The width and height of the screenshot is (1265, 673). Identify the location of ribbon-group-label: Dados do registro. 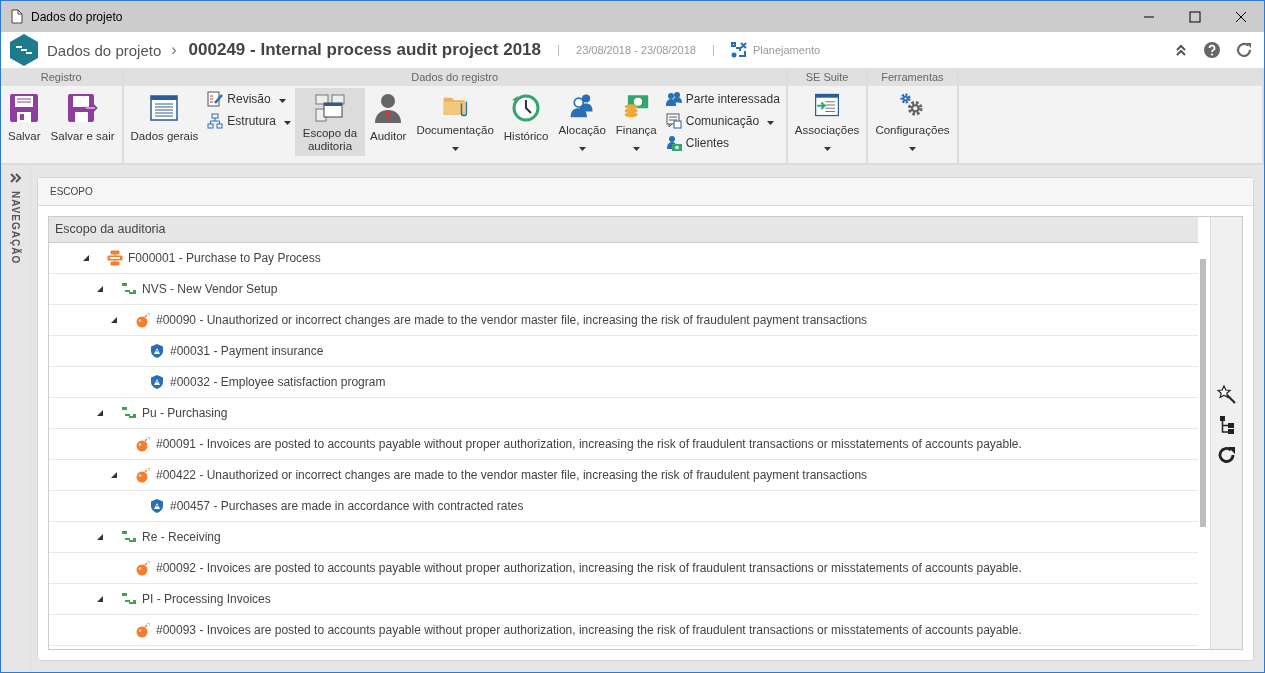
(454, 77).